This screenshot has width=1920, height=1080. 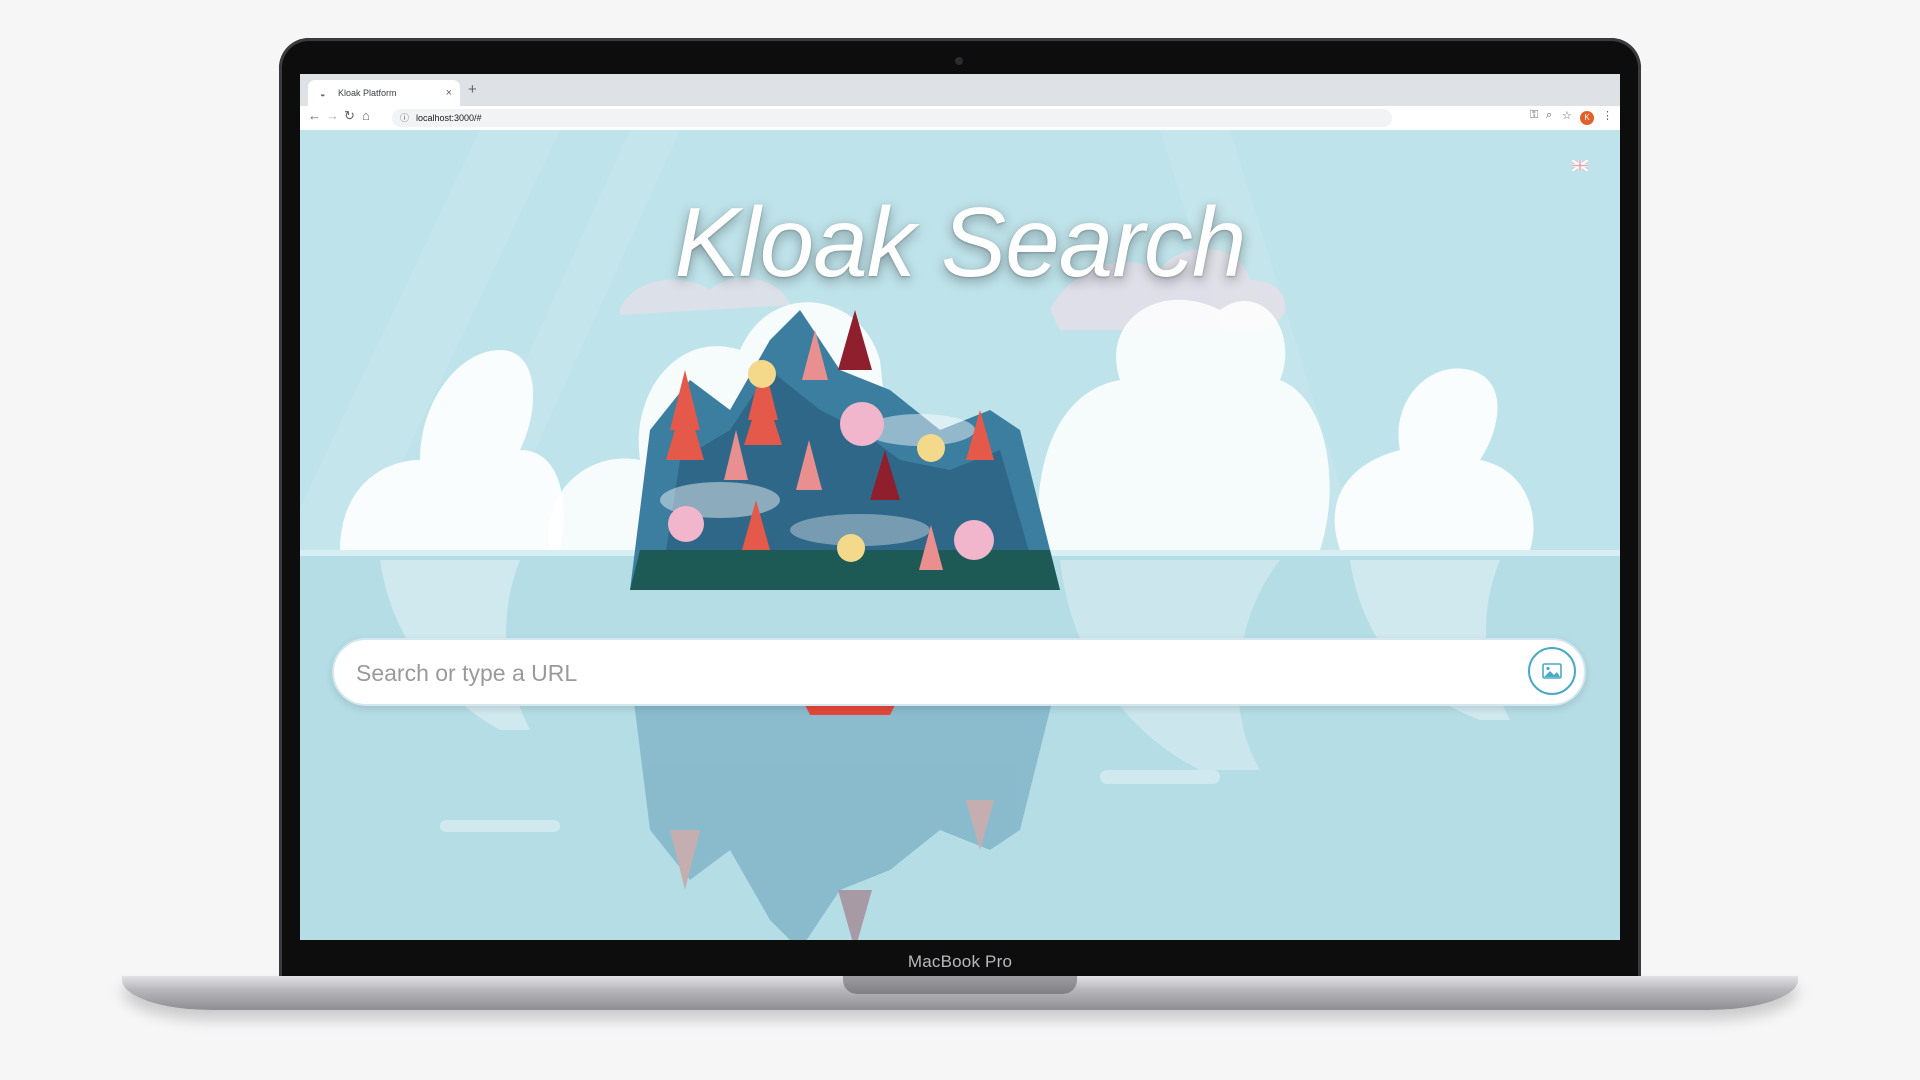 I want to click on search-bar, so click(x=959, y=672).